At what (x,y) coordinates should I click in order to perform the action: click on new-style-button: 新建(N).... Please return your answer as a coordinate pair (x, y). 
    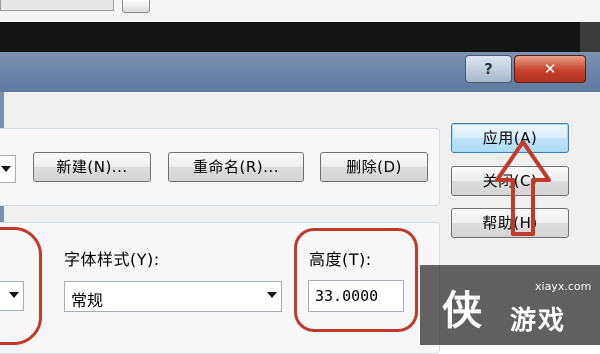
    Looking at the image, I should click on (92, 167).